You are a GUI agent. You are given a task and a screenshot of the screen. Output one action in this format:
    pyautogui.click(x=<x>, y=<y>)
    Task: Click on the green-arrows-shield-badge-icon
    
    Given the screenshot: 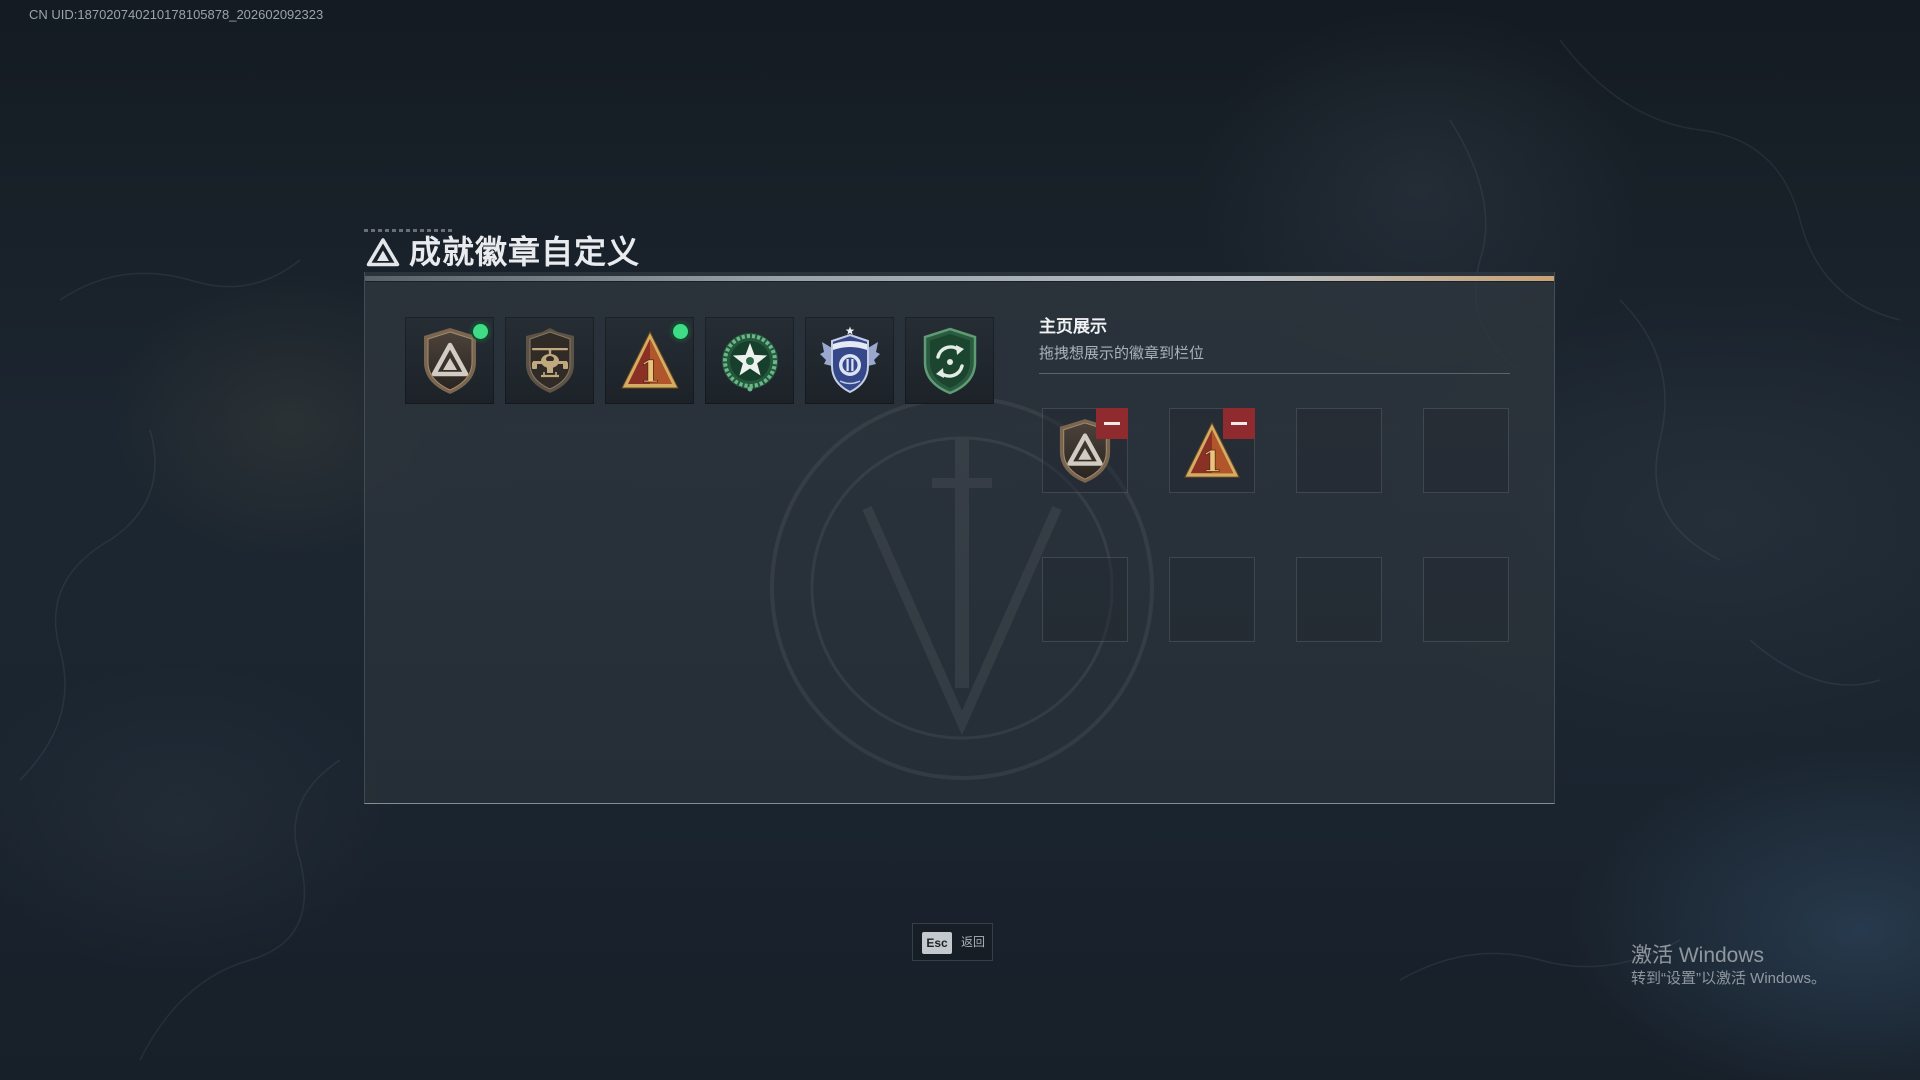 What is the action you would take?
    pyautogui.click(x=949, y=360)
    